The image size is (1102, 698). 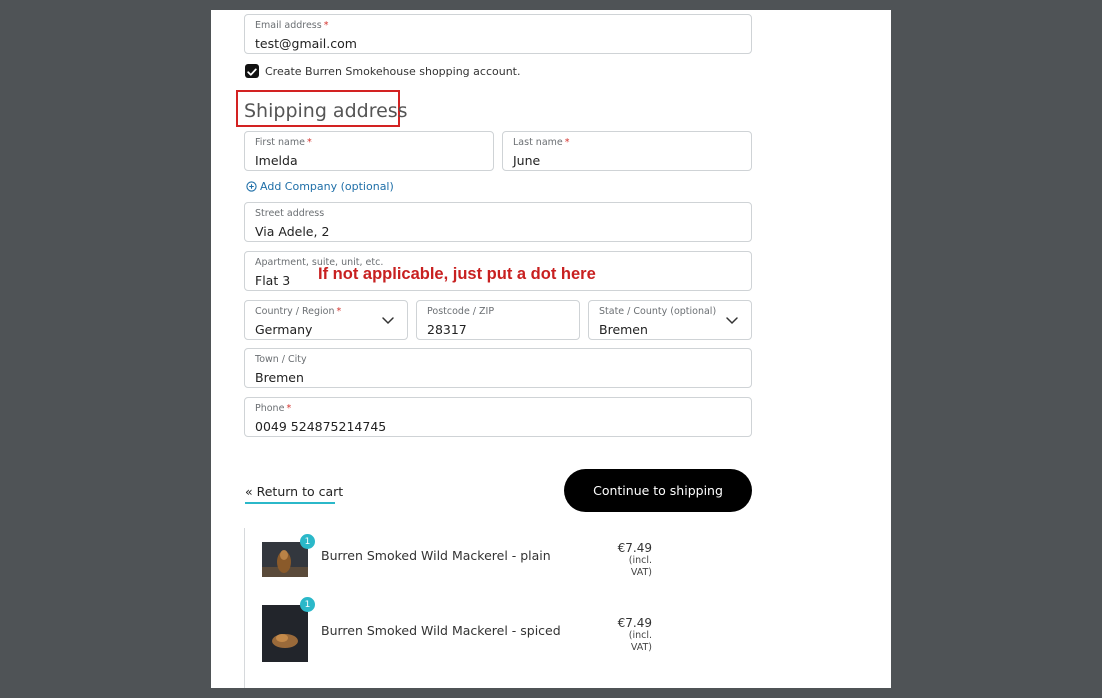 I want to click on state-value: Bremen, so click(x=623, y=329).